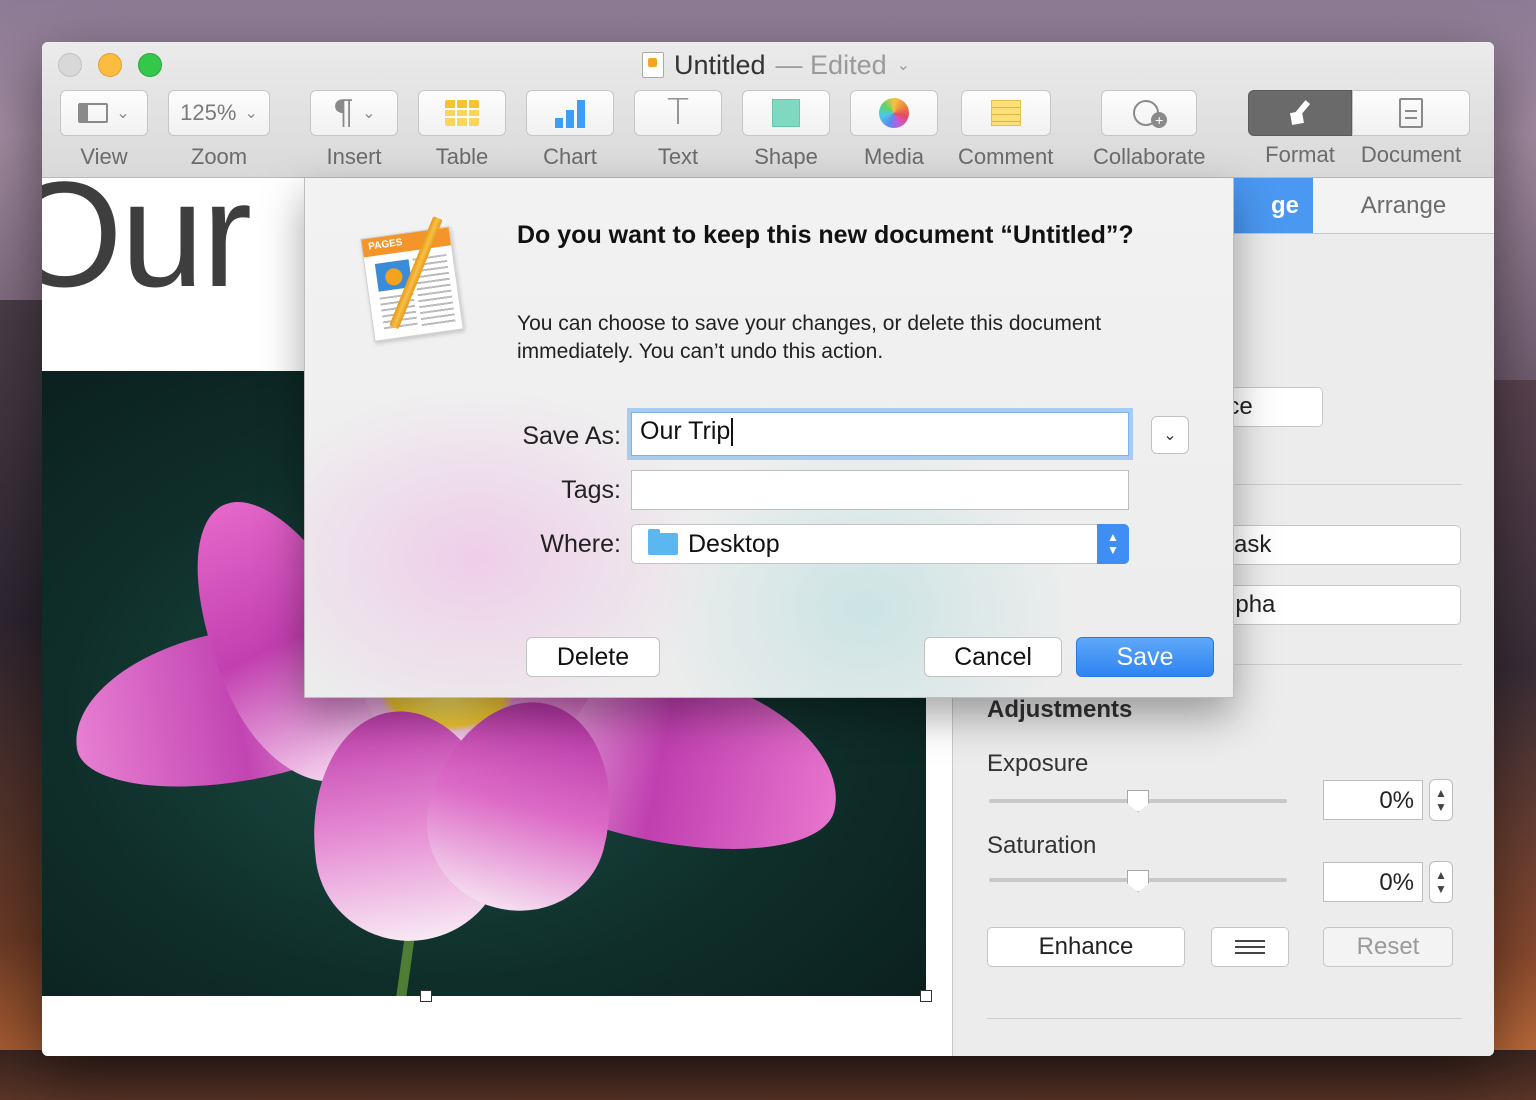  Describe the element at coordinates (1332, 545) in the screenshot. I see `edit-mask-button: Mask` at that location.